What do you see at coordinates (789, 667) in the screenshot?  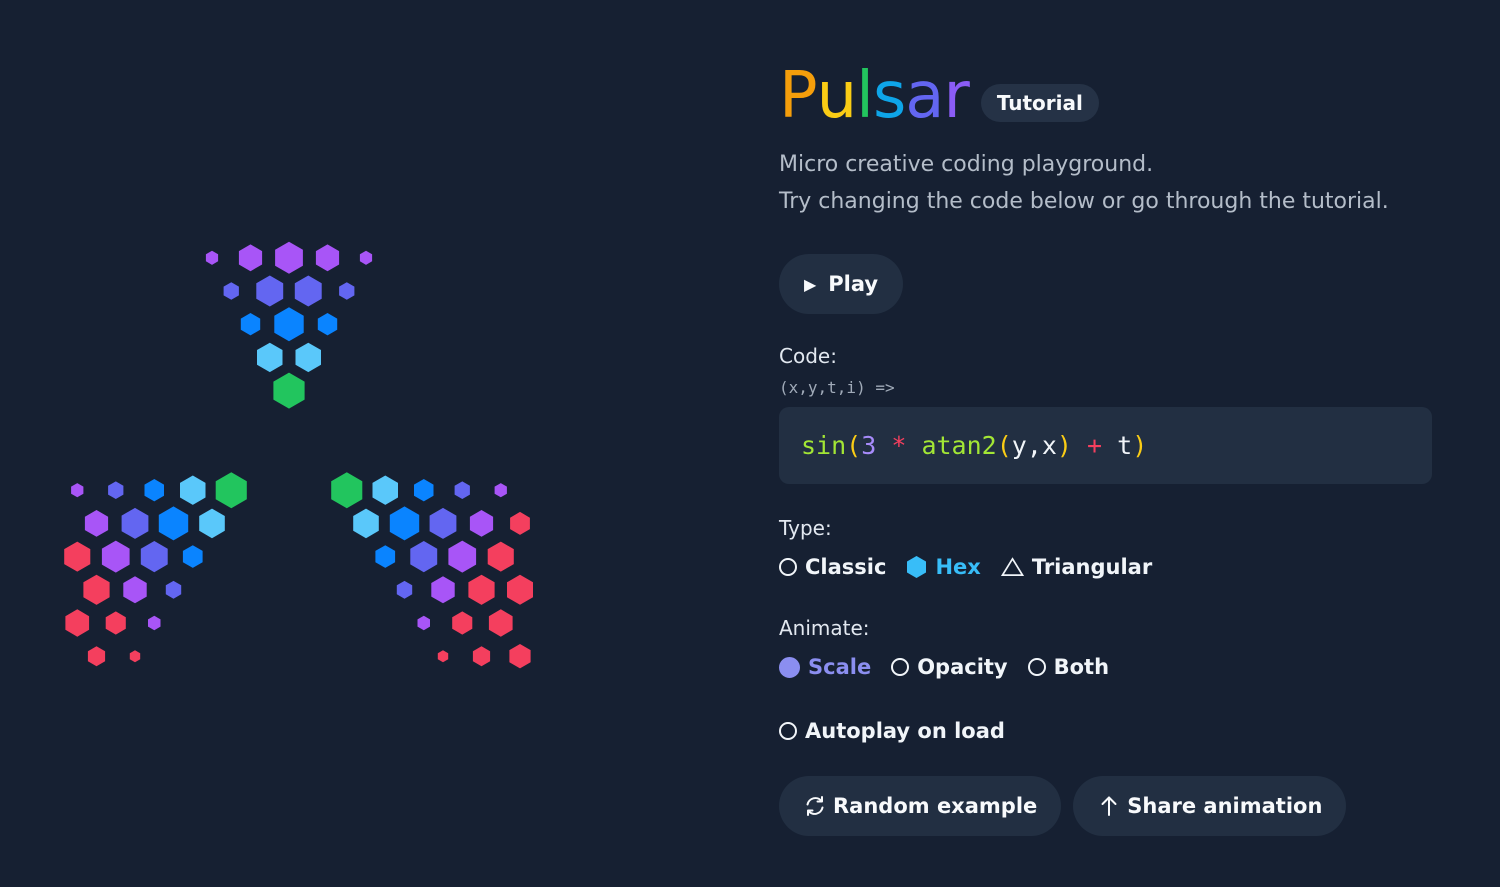 I see `radio-selected-icon` at bounding box center [789, 667].